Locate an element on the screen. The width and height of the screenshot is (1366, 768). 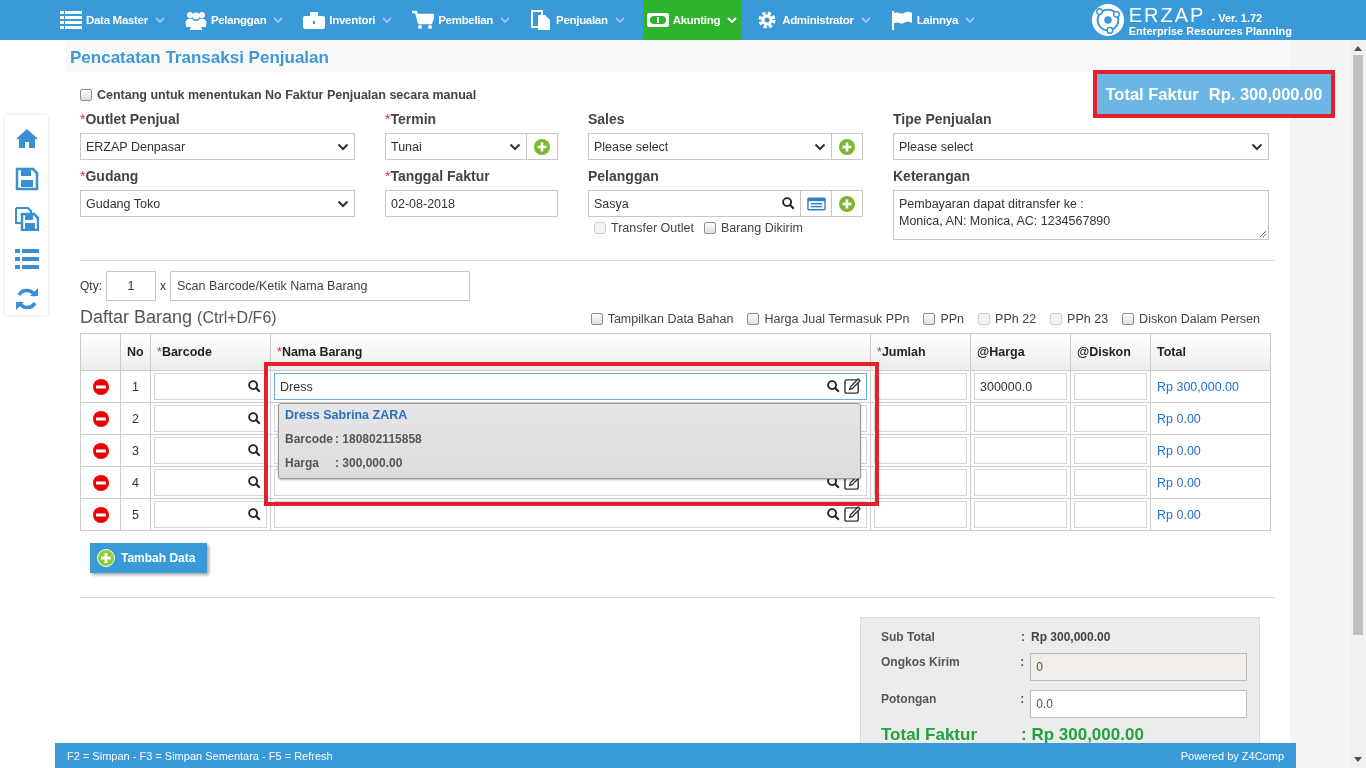
scrollbar is located at coordinates (1358, 404).